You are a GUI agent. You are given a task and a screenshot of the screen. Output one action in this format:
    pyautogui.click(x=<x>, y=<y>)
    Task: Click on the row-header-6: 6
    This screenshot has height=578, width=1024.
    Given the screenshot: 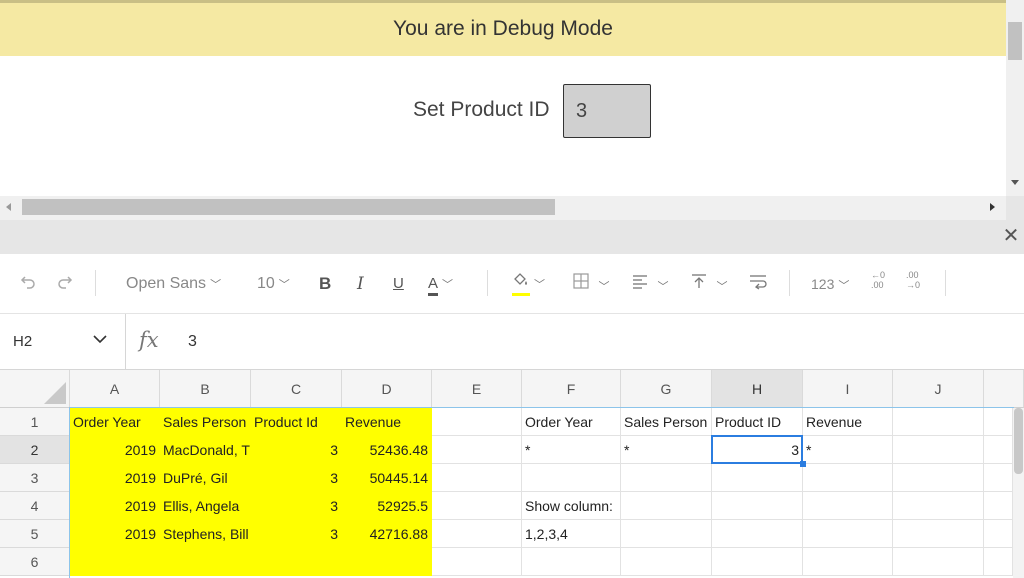 What is the action you would take?
    pyautogui.click(x=35, y=562)
    